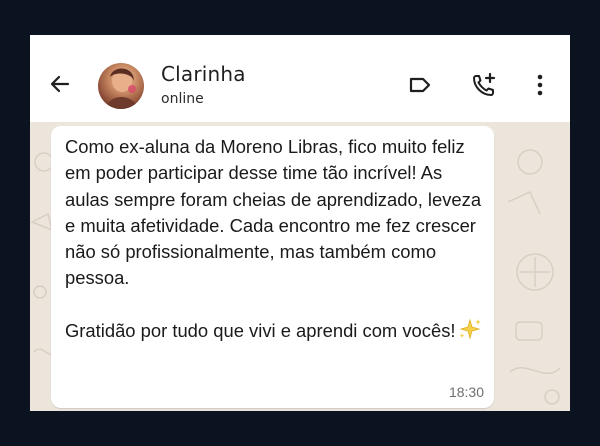 The height and width of the screenshot is (446, 600). I want to click on add-call-icon, so click(484, 84).